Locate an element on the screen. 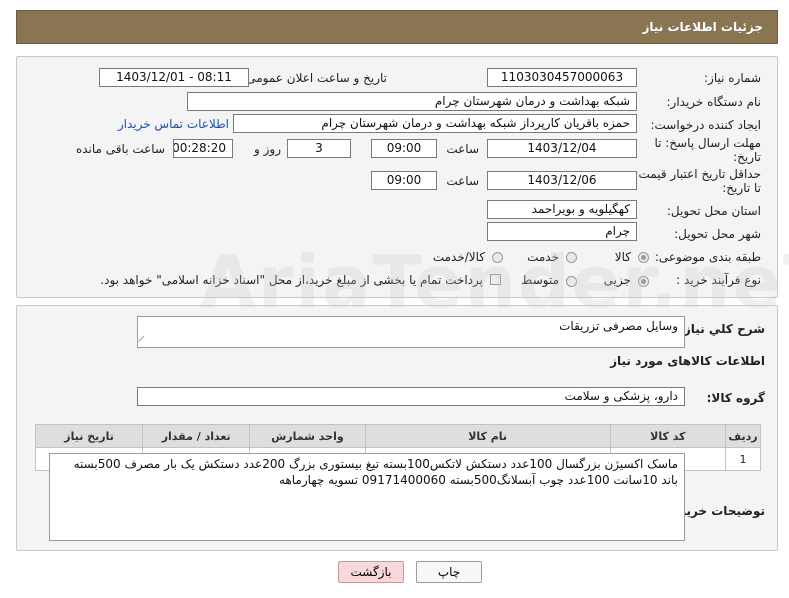 Image resolution: width=789 pixels, height=598 pixels. resize-grip-icon is located at coordinates (144, 341).